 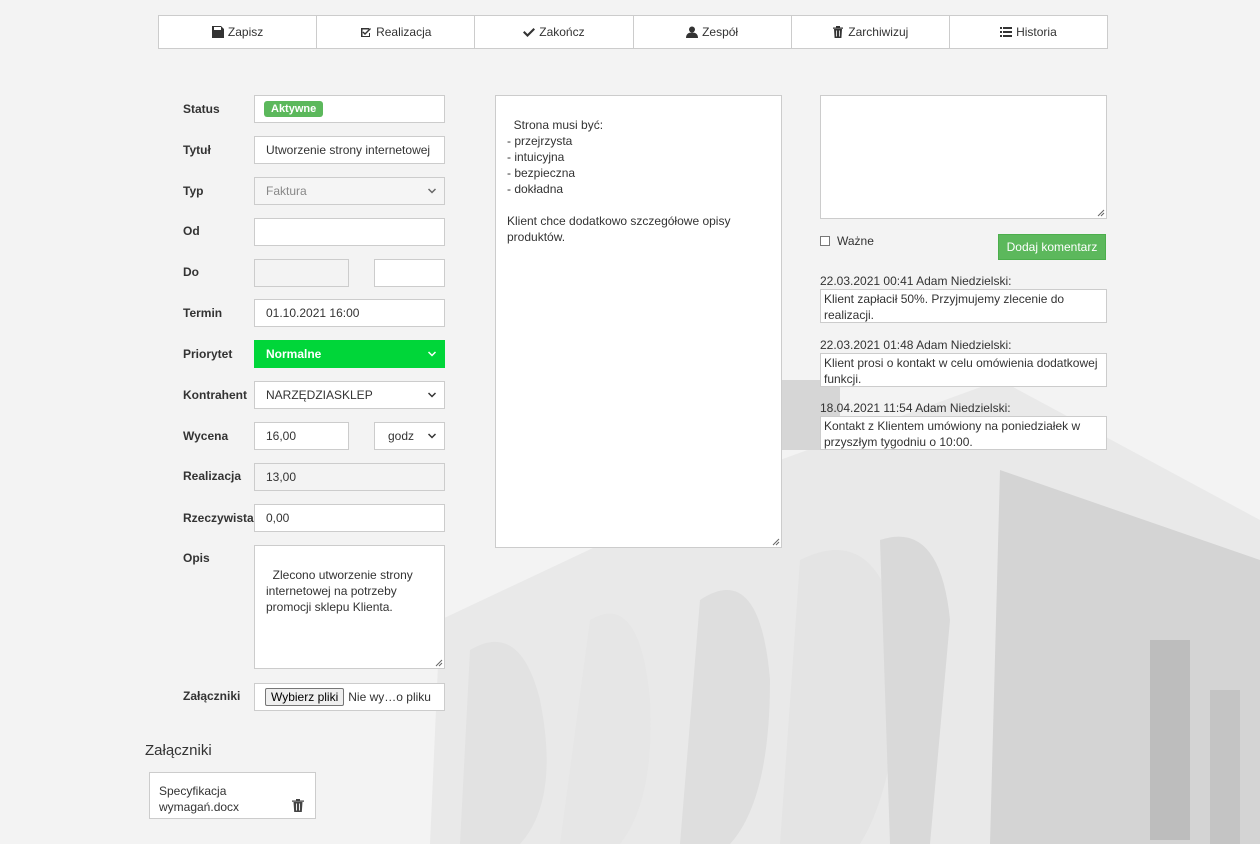 What do you see at coordinates (1052, 247) in the screenshot?
I see `add-comment-button: Dodaj komentarz` at bounding box center [1052, 247].